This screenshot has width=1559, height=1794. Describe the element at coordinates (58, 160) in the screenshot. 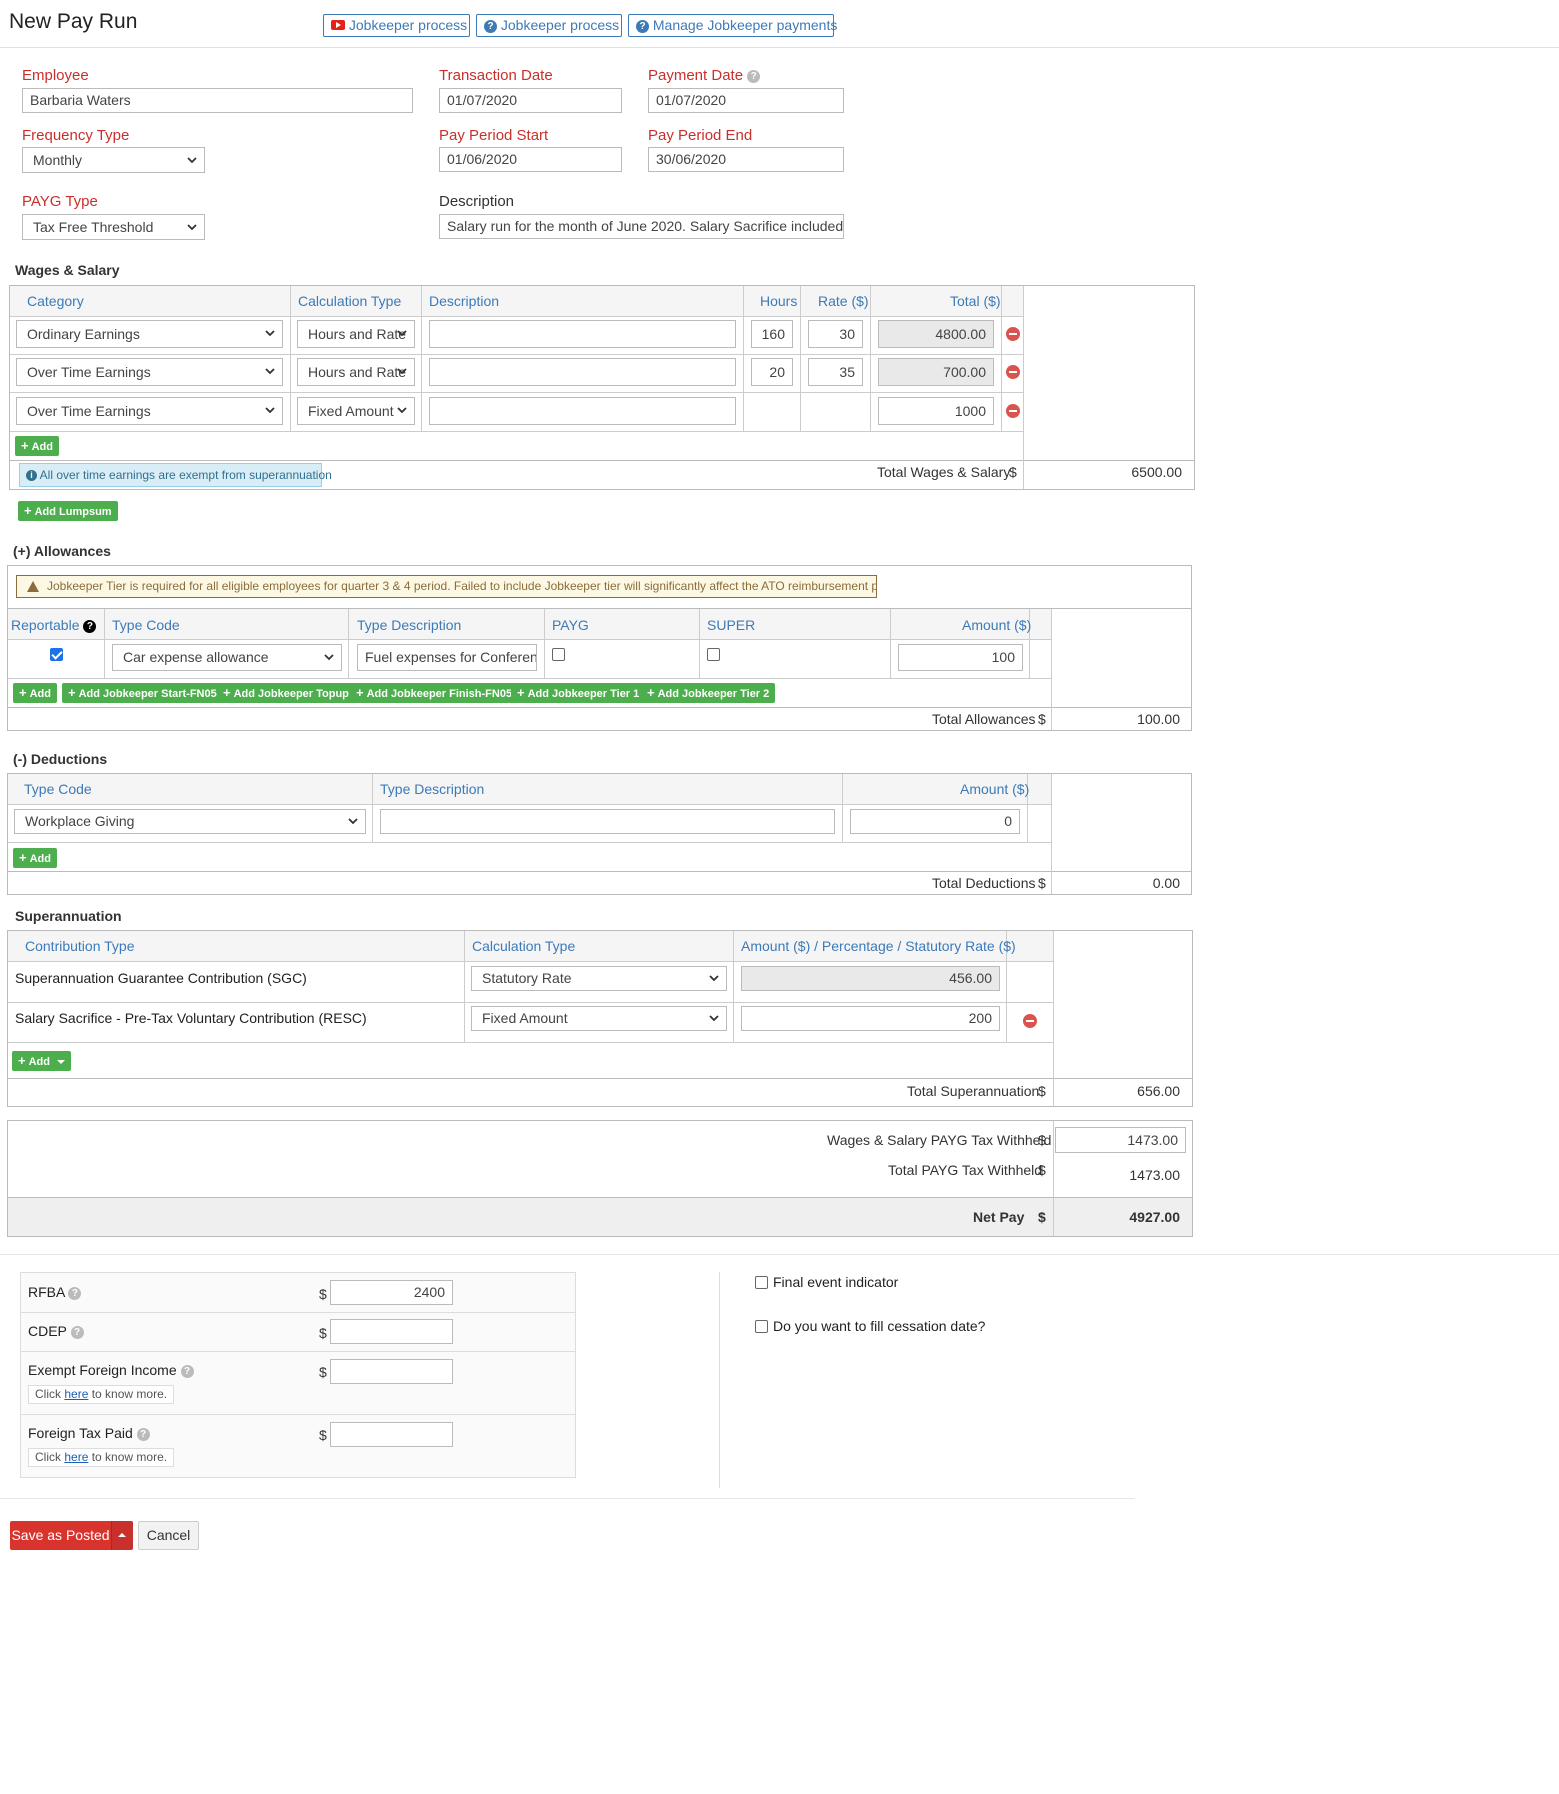

I see `frequency-value: Monthly` at that location.